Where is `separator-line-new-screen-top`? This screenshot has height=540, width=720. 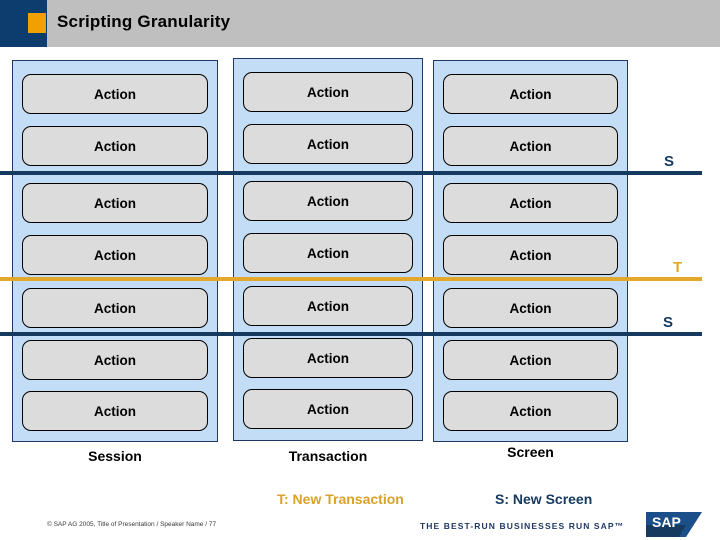
separator-line-new-screen-top is located at coordinates (351, 173).